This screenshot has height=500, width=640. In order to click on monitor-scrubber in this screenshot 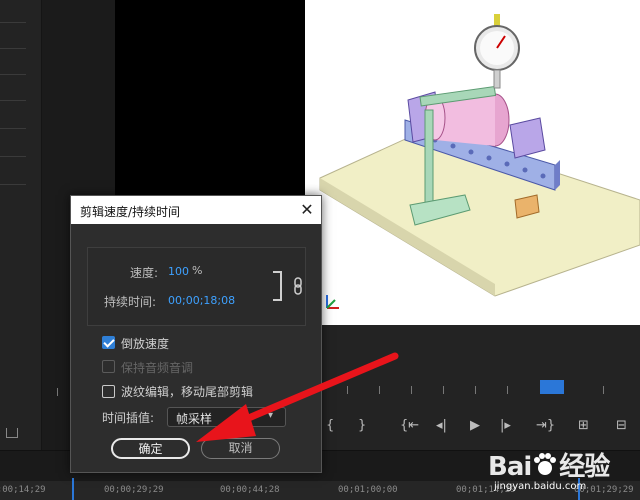, I will do `click(477, 388)`.